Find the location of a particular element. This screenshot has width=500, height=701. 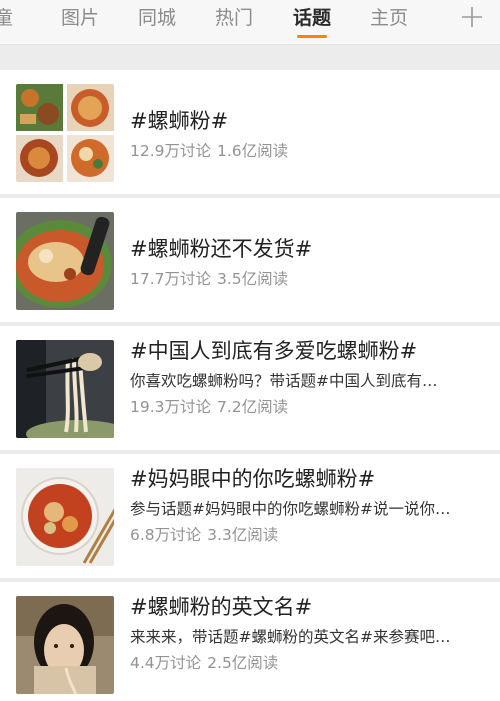

topic-title: #妈妈眼中的你吃螺蛳粉# is located at coordinates (253, 479).